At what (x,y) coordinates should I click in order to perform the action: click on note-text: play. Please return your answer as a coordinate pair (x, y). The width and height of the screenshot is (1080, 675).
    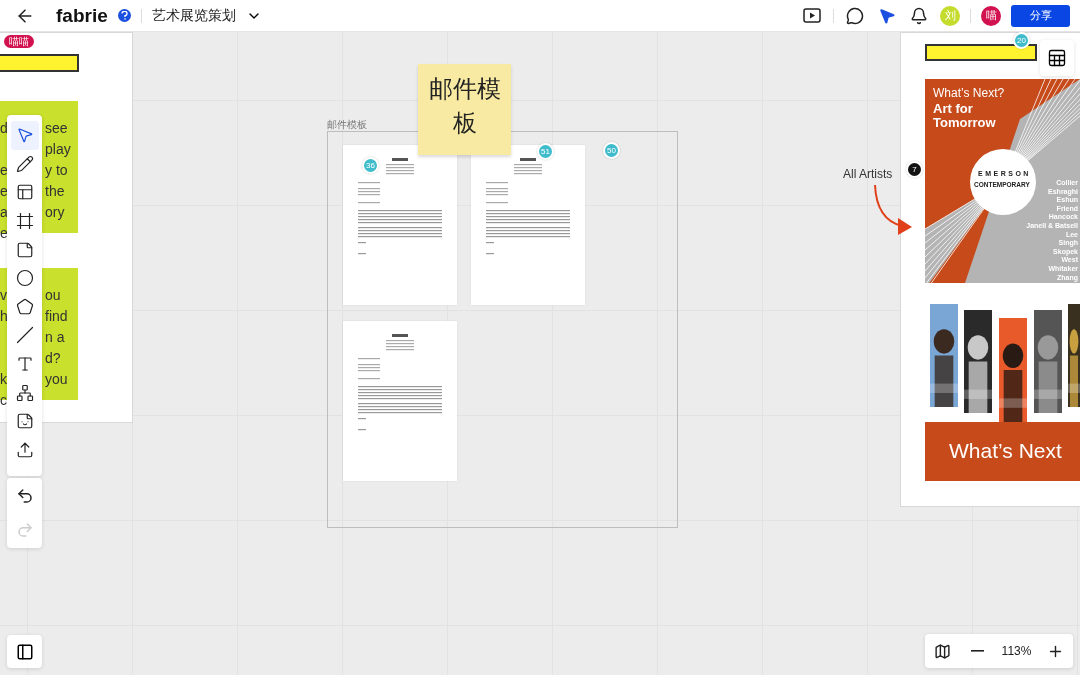
    Looking at the image, I should click on (58, 149).